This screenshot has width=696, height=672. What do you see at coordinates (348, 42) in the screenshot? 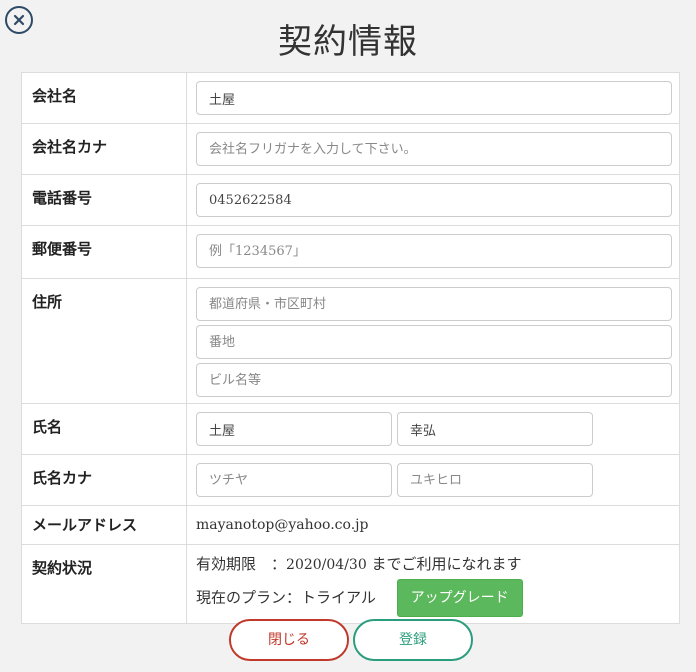
I see `page-title: 契約情報` at bounding box center [348, 42].